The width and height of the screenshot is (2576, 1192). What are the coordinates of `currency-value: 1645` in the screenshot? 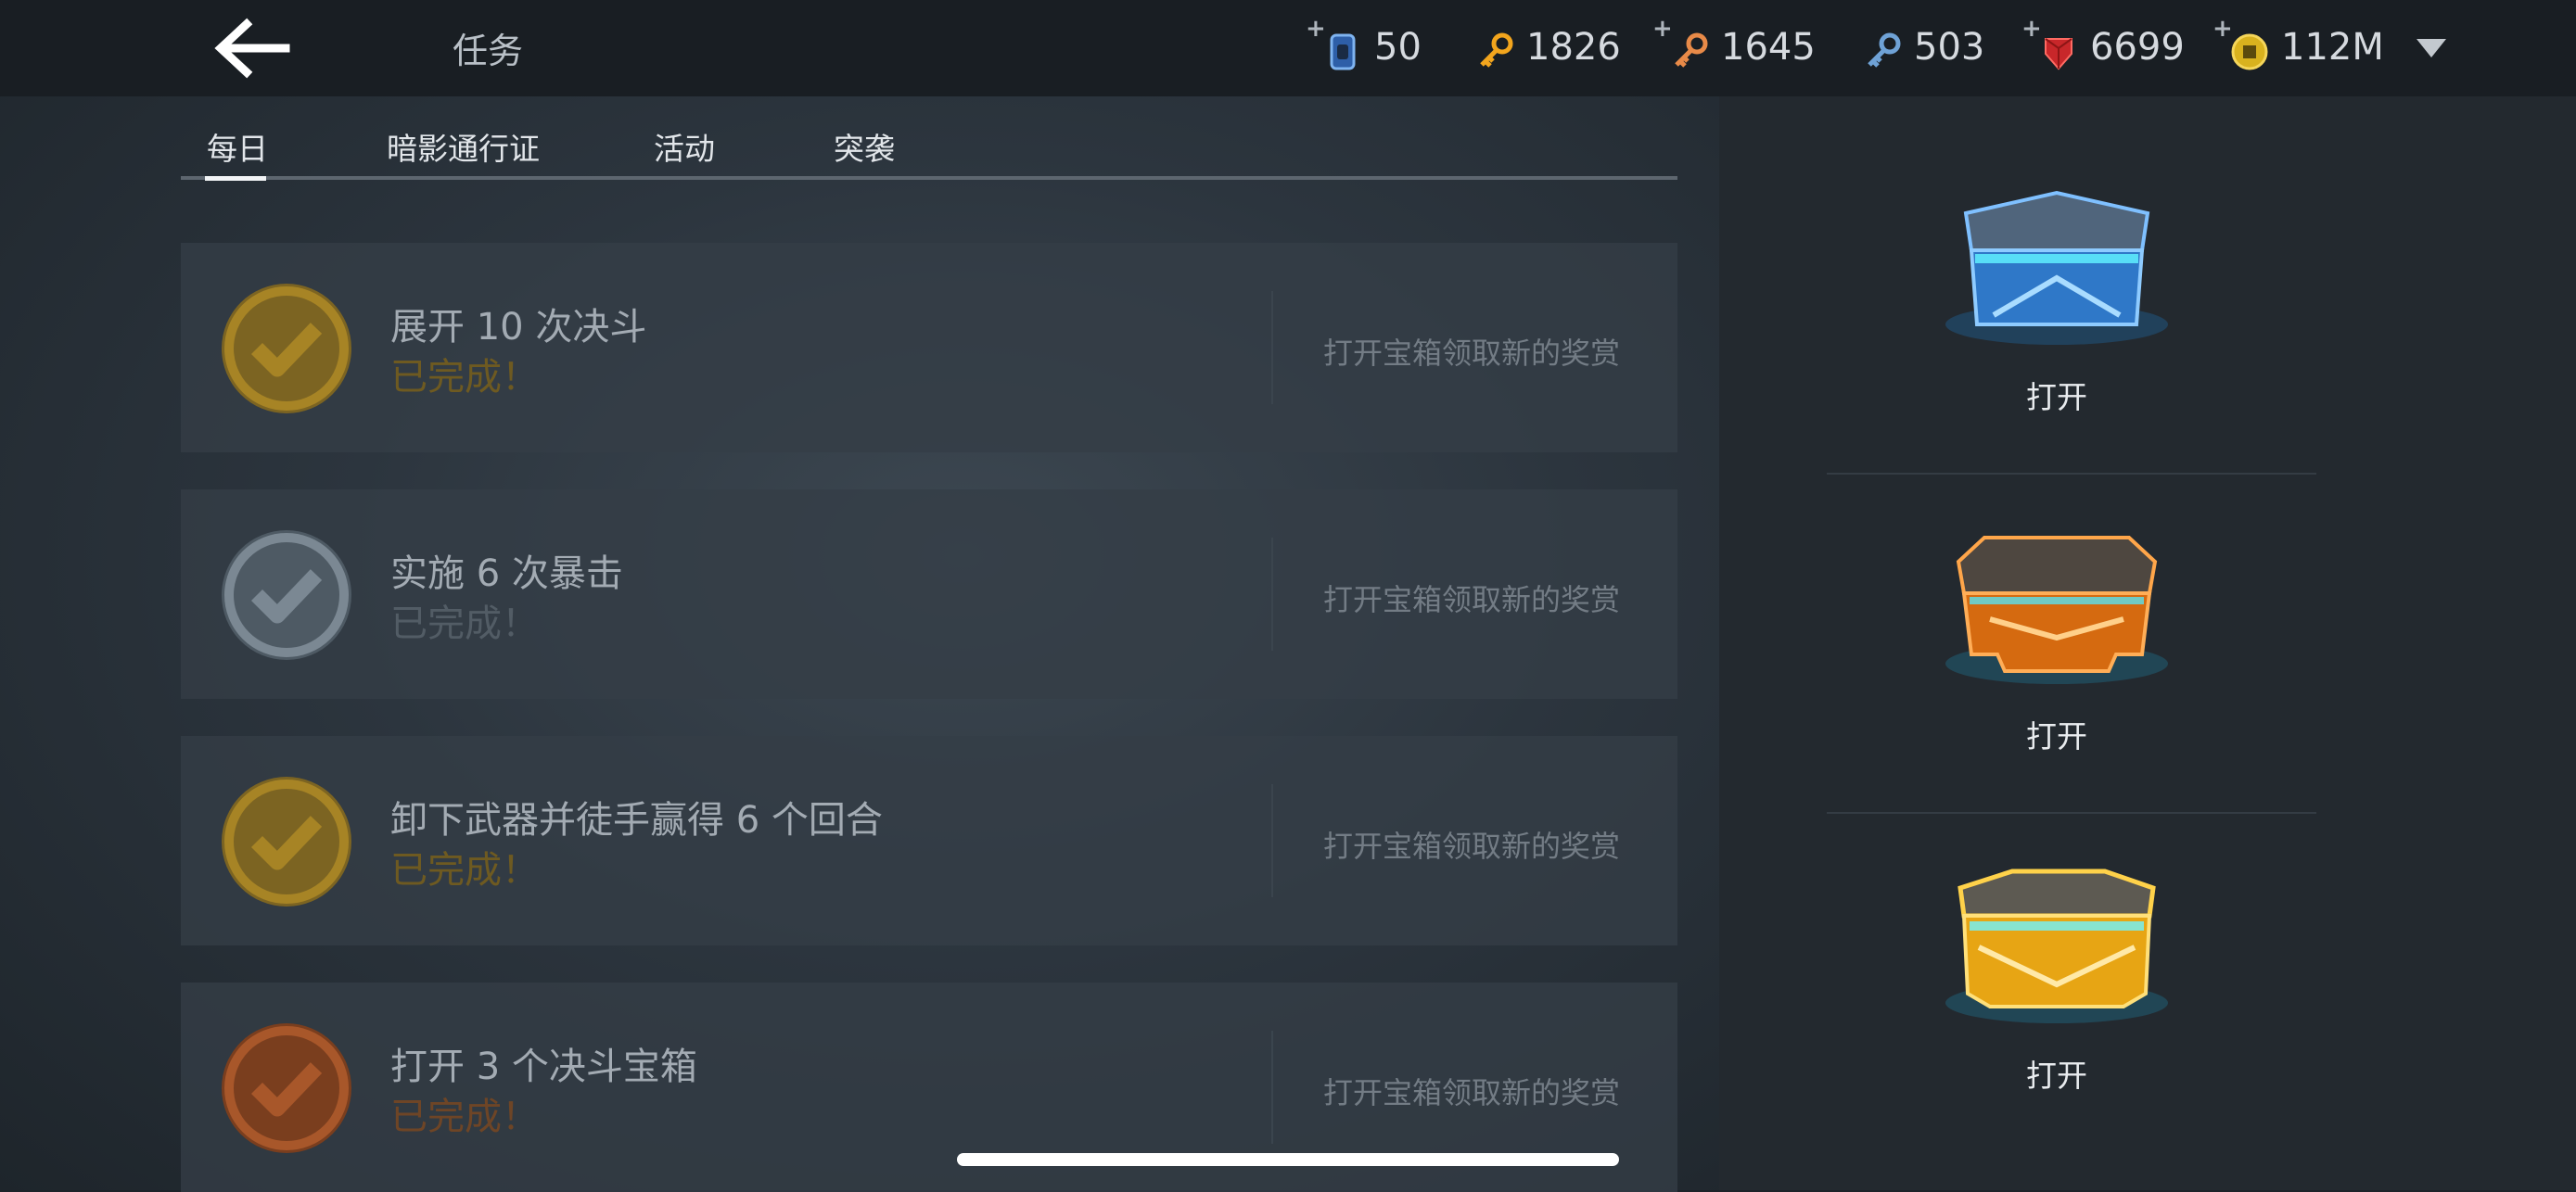 It's located at (1768, 48).